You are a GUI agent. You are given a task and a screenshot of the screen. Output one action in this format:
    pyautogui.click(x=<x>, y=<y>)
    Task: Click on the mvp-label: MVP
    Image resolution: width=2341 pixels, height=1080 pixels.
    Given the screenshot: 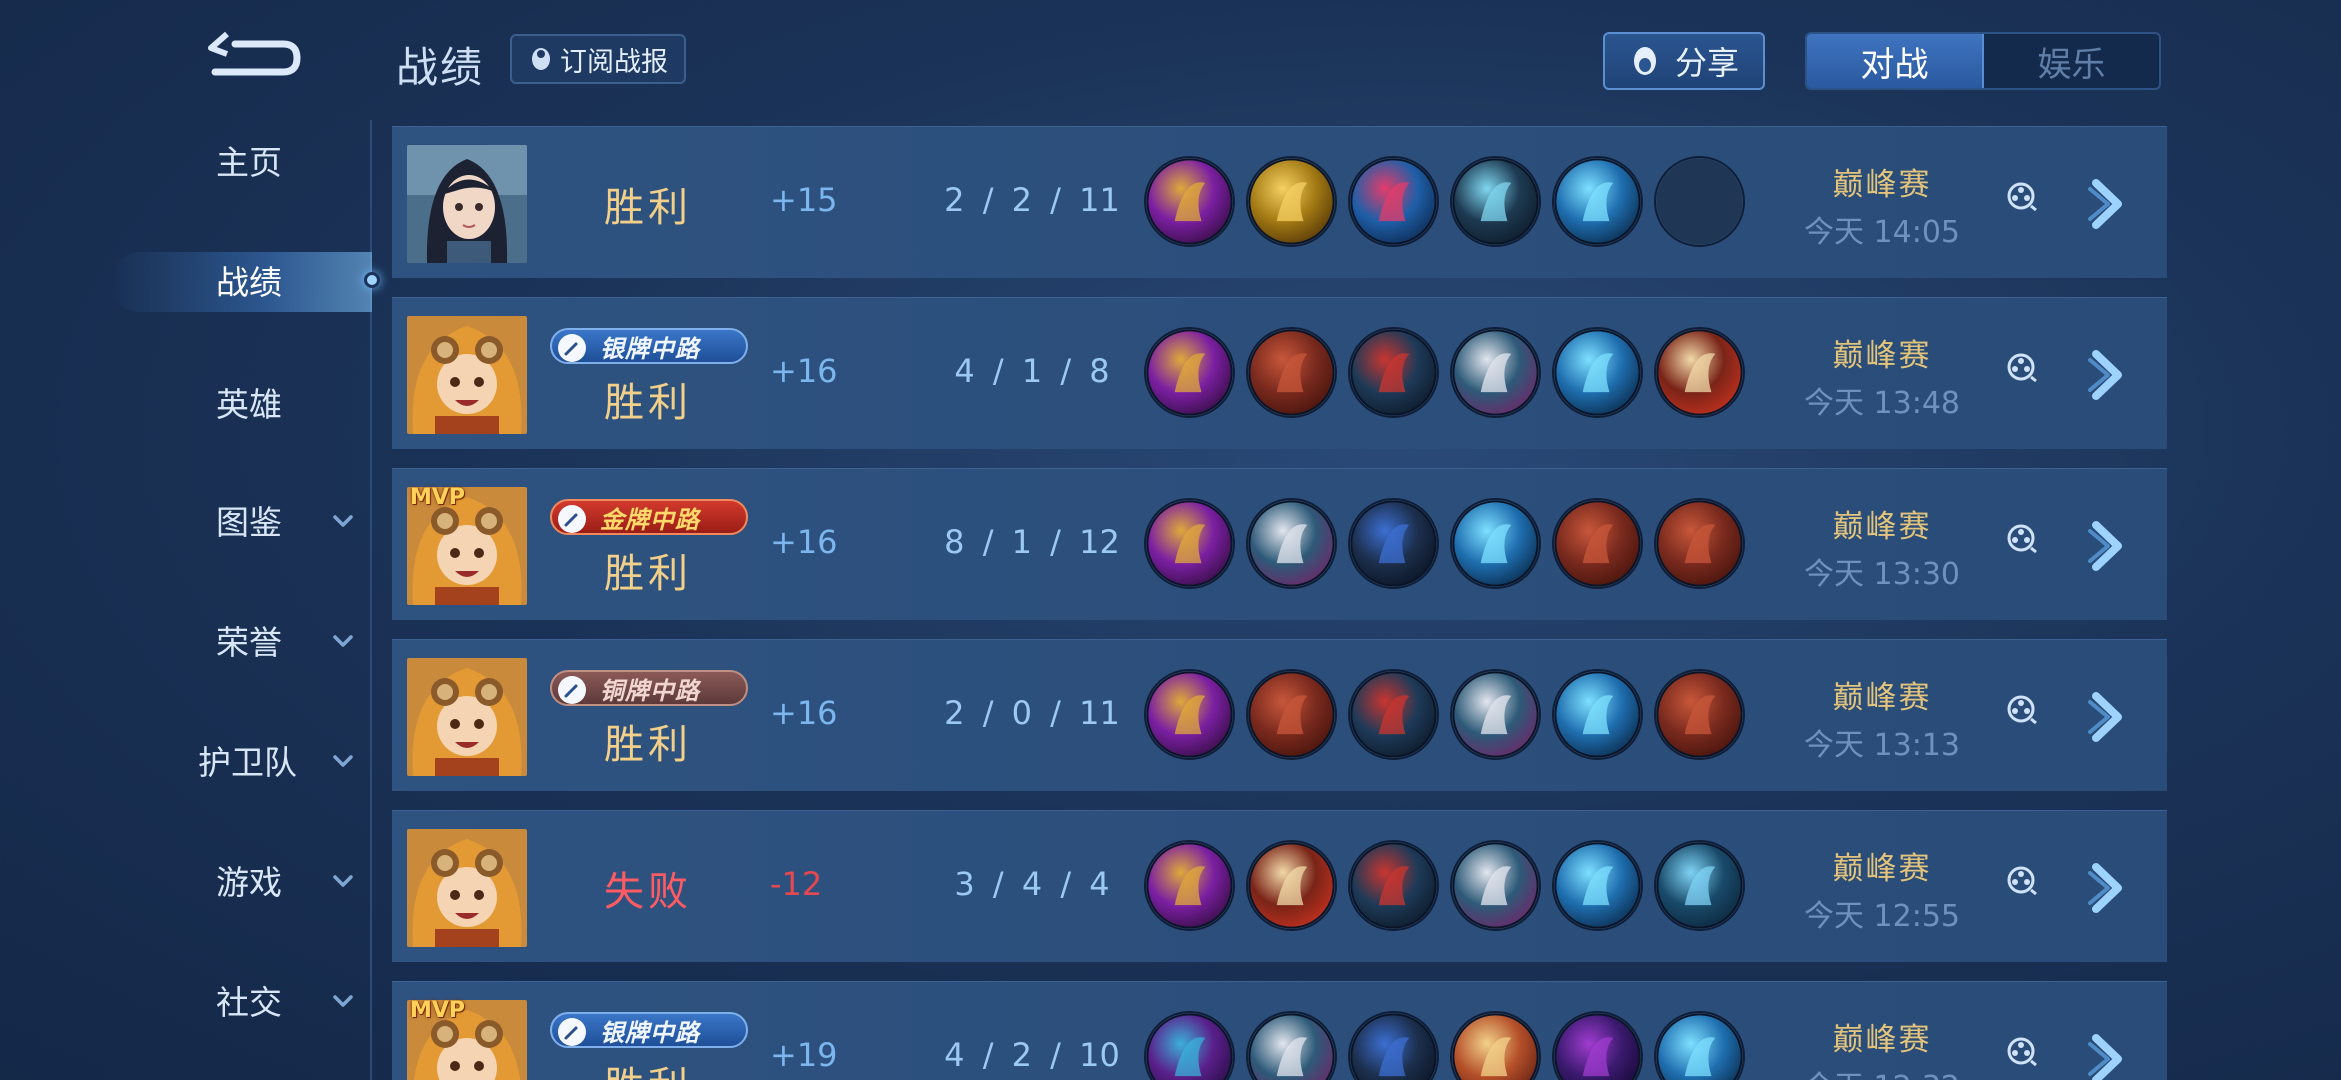 What is the action you would take?
    pyautogui.click(x=438, y=497)
    